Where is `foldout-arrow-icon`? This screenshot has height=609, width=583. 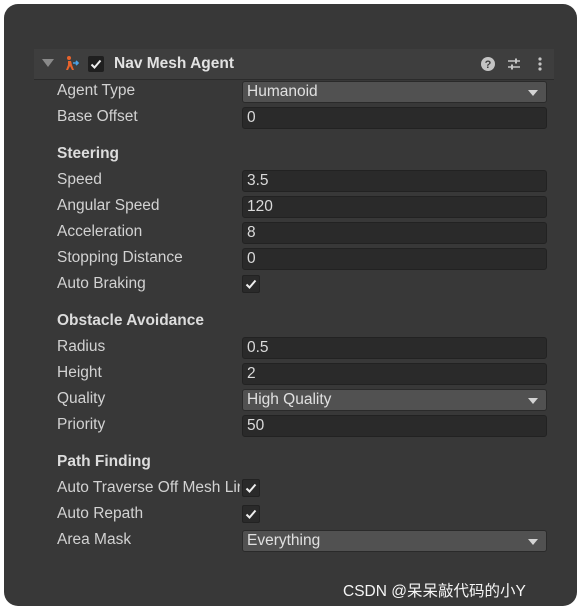 foldout-arrow-icon is located at coordinates (48, 63).